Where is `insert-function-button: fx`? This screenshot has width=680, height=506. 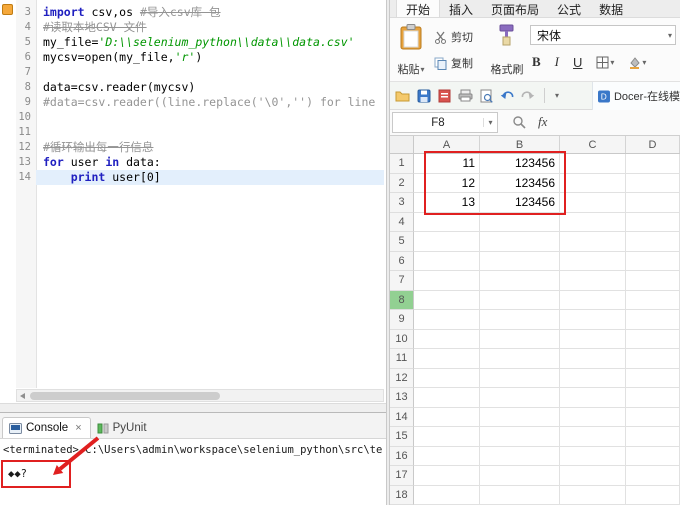 insert-function-button: fx is located at coordinates (542, 122).